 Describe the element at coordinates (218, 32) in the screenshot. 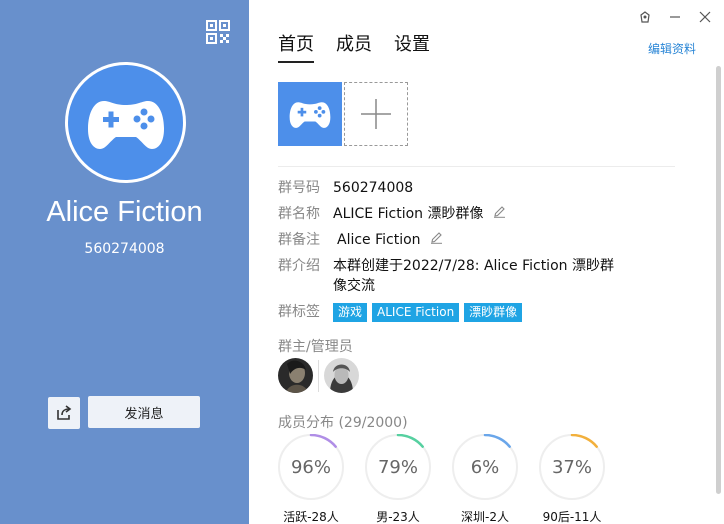

I see `qr-code-icon` at that location.